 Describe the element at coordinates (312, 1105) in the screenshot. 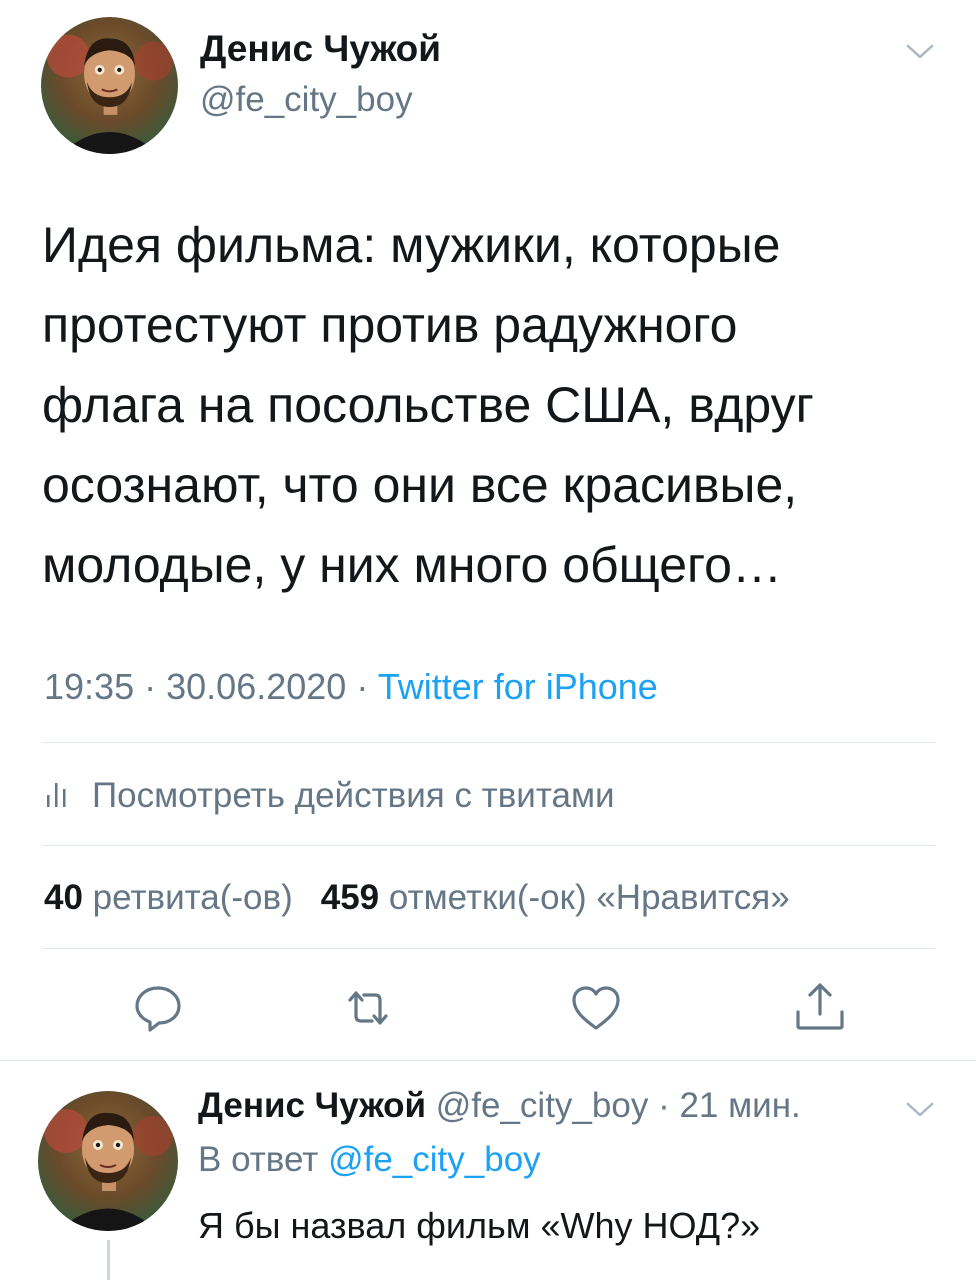

I see `reply-author-name: Денис Чужой` at that location.